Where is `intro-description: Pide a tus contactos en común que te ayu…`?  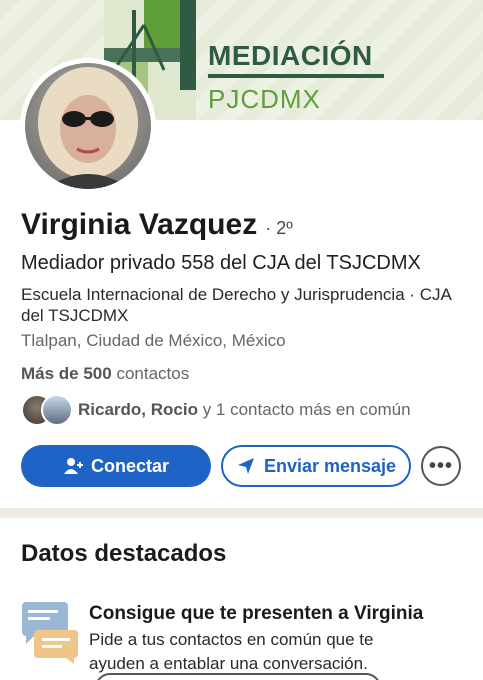
intro-description: Pide a tus contactos en común que te ayu… is located at coordinates (231, 651).